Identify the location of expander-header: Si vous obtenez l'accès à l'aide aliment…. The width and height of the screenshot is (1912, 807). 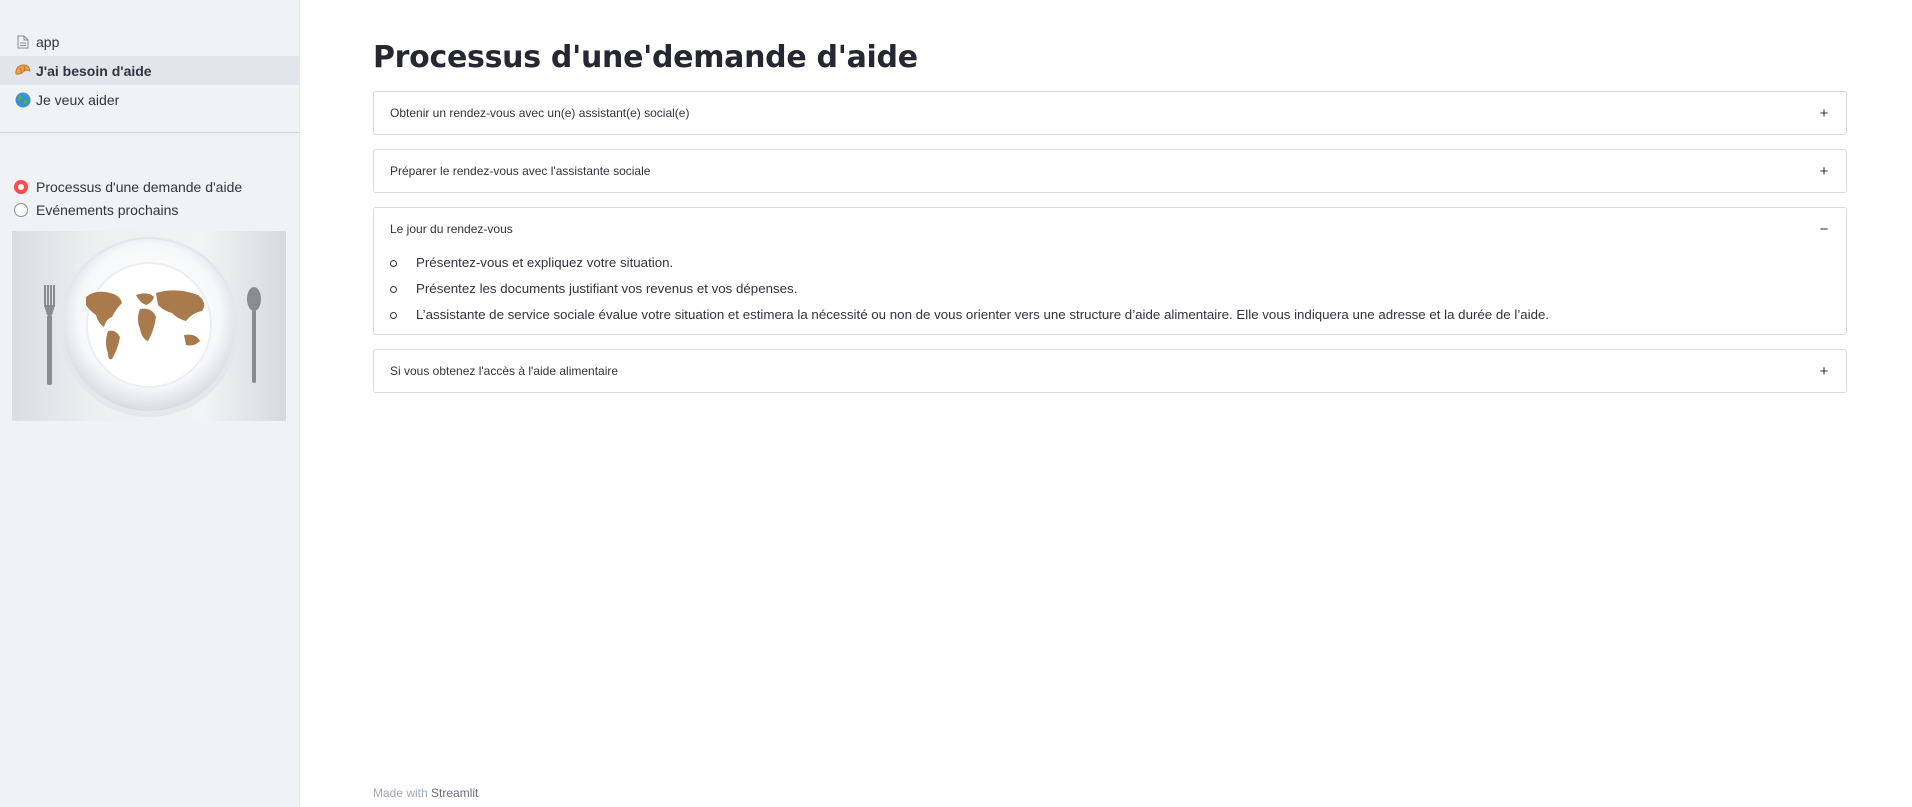
(1110, 371).